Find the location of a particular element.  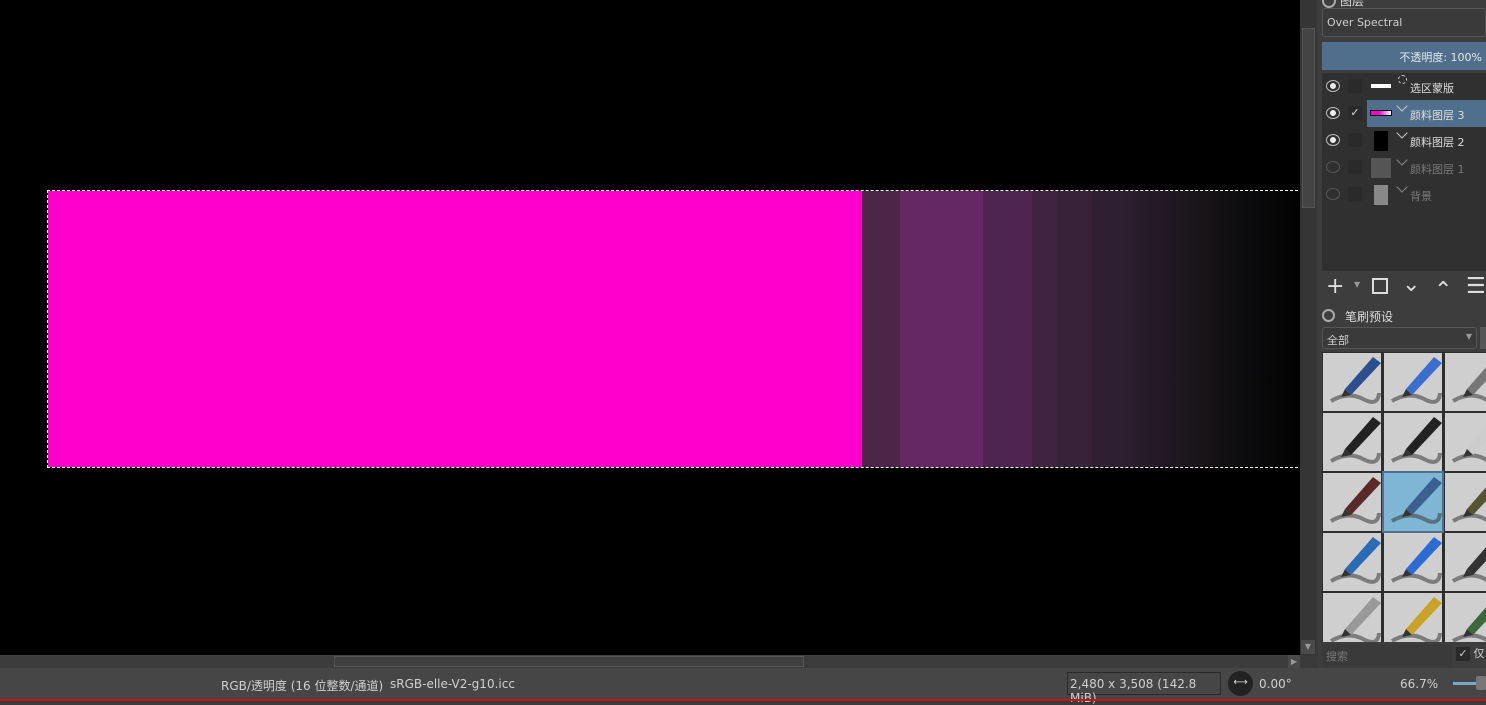

scroll-down-arrow-icon: ▼ is located at coordinates (1308, 647).